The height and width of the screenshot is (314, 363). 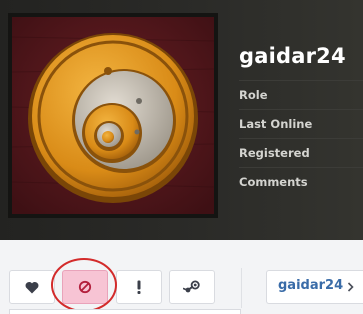 I want to click on info-label-comments: Comments, so click(x=301, y=181).